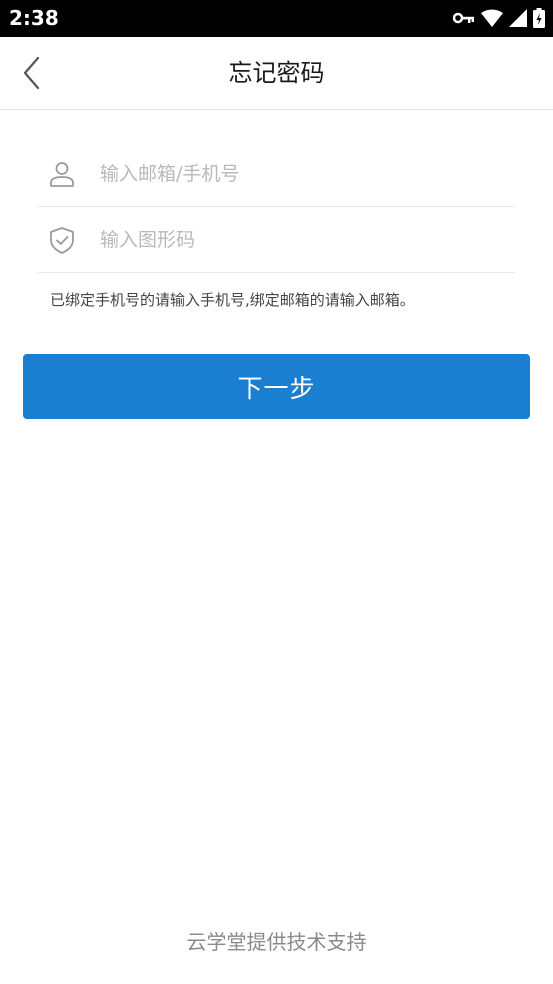  I want to click on page-title: 忘记密码, so click(276, 73).